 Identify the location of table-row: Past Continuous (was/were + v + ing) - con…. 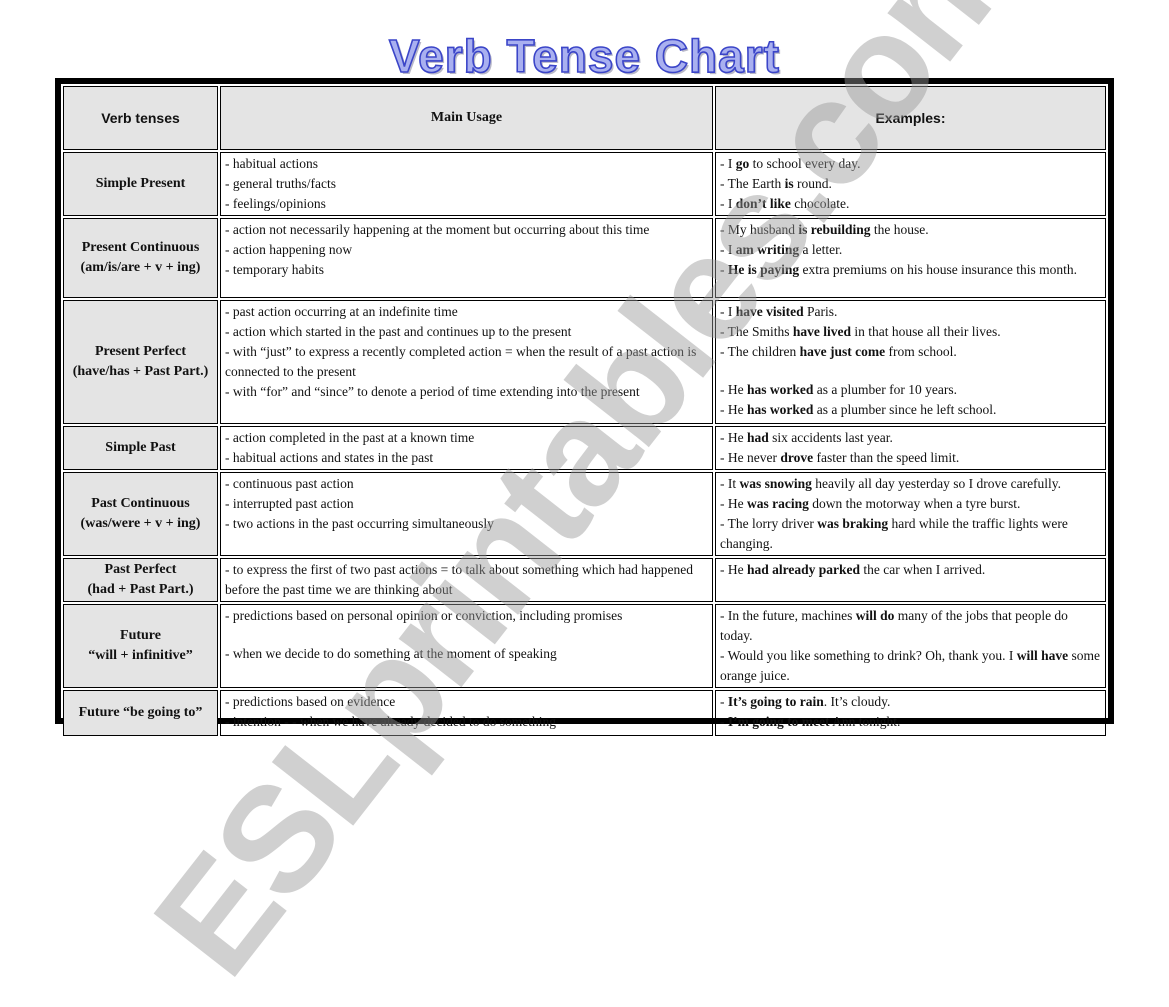
(584, 514).